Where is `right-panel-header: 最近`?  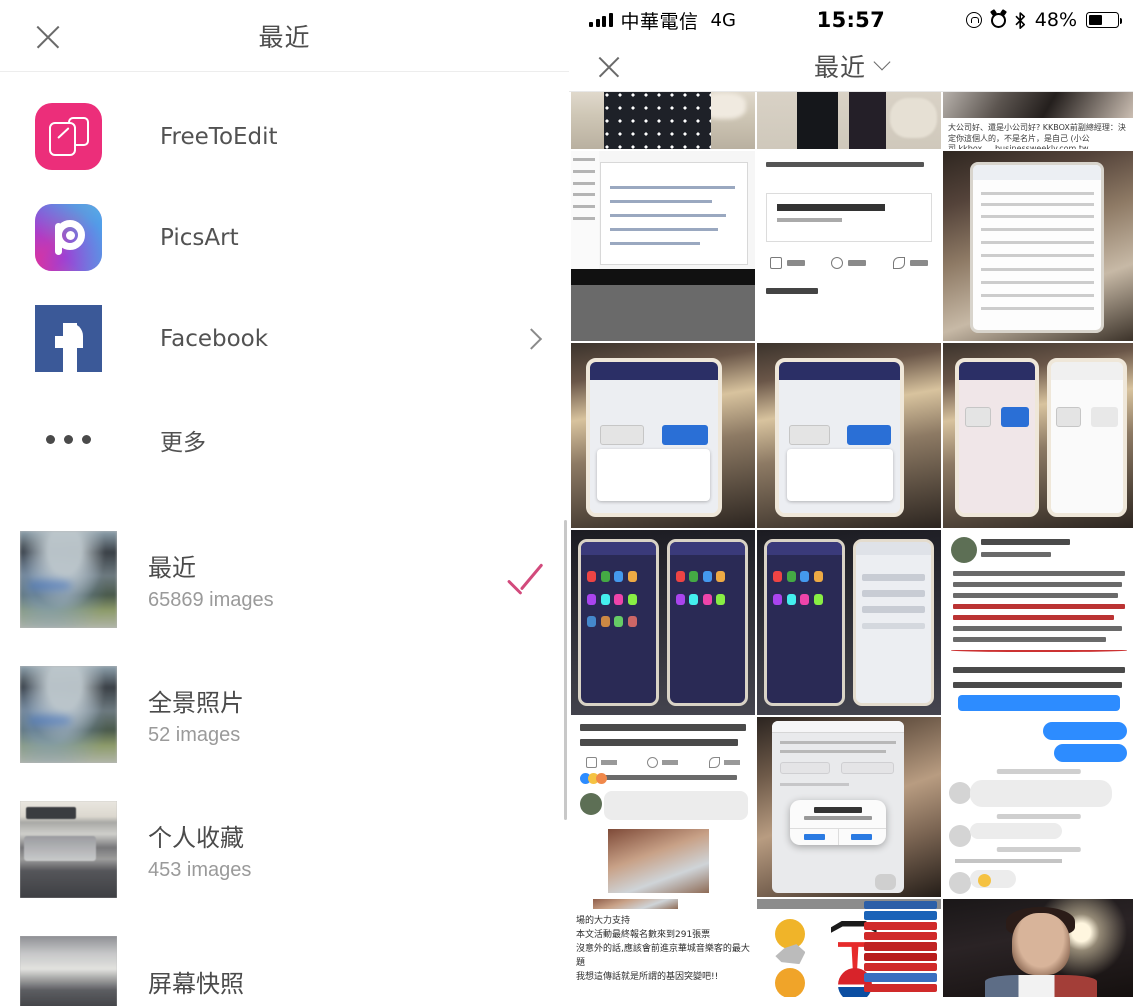
right-panel-header: 最近 is located at coordinates (851, 66).